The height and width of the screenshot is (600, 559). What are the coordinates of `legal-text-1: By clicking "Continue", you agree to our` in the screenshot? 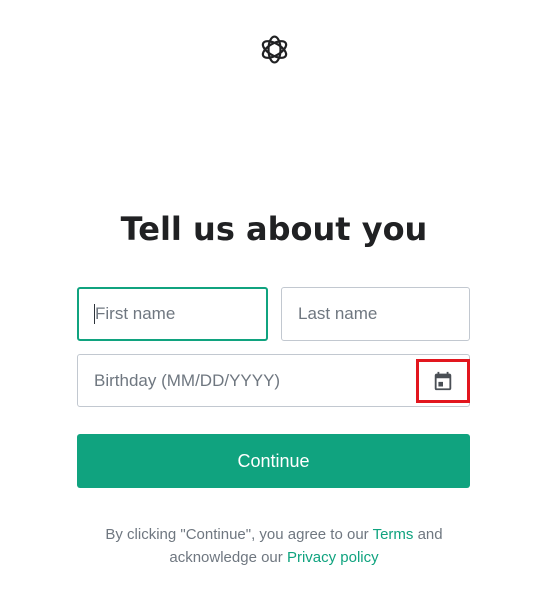 It's located at (239, 534).